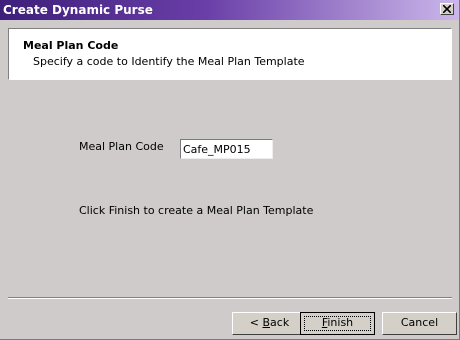 Image resolution: width=460 pixels, height=340 pixels. Describe the element at coordinates (229, 10) in the screenshot. I see `title-bar: Create Dynamic Purse` at that location.